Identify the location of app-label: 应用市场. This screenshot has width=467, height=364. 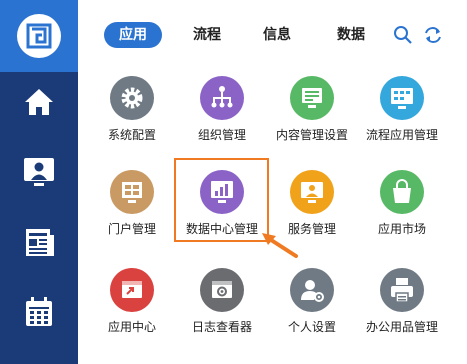
(401, 229).